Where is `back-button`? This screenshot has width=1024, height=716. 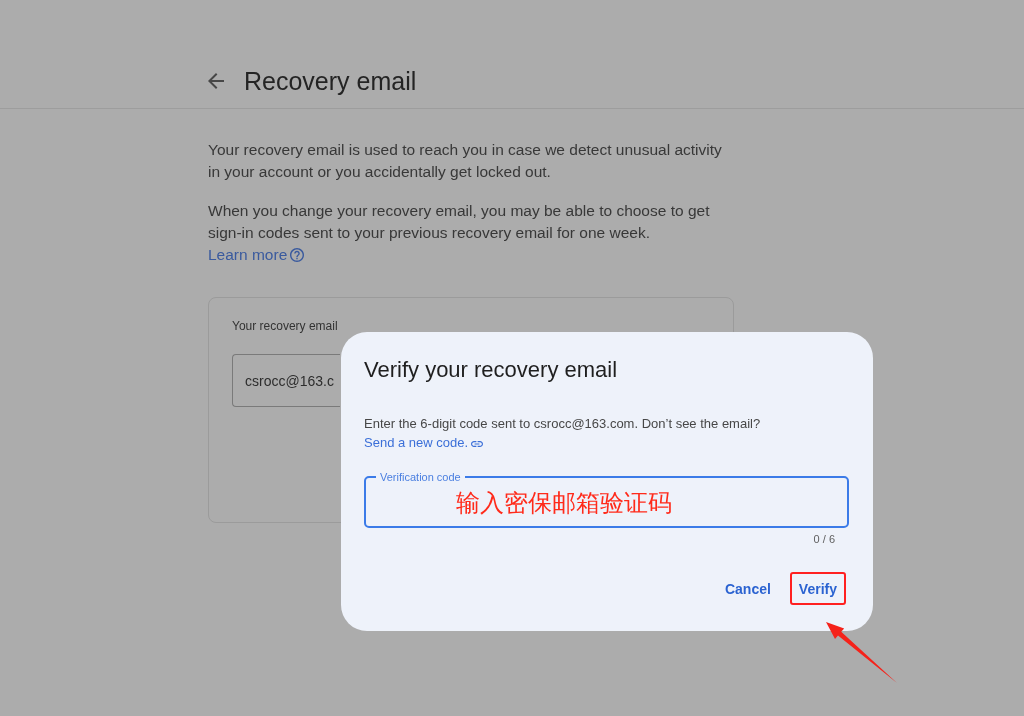 back-button is located at coordinates (216, 81).